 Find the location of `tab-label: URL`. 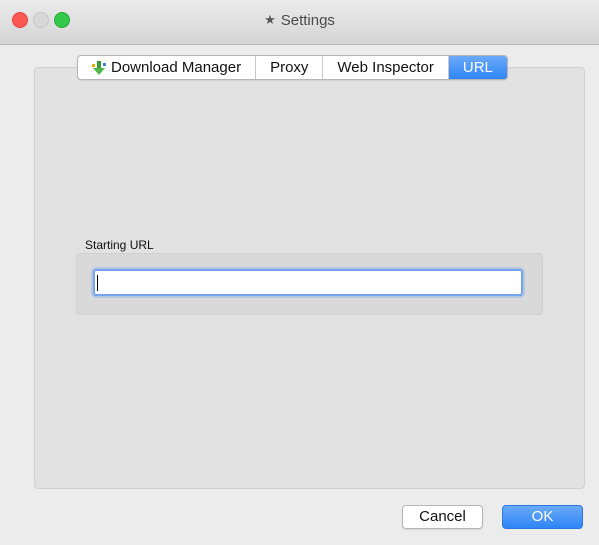

tab-label: URL is located at coordinates (477, 67).